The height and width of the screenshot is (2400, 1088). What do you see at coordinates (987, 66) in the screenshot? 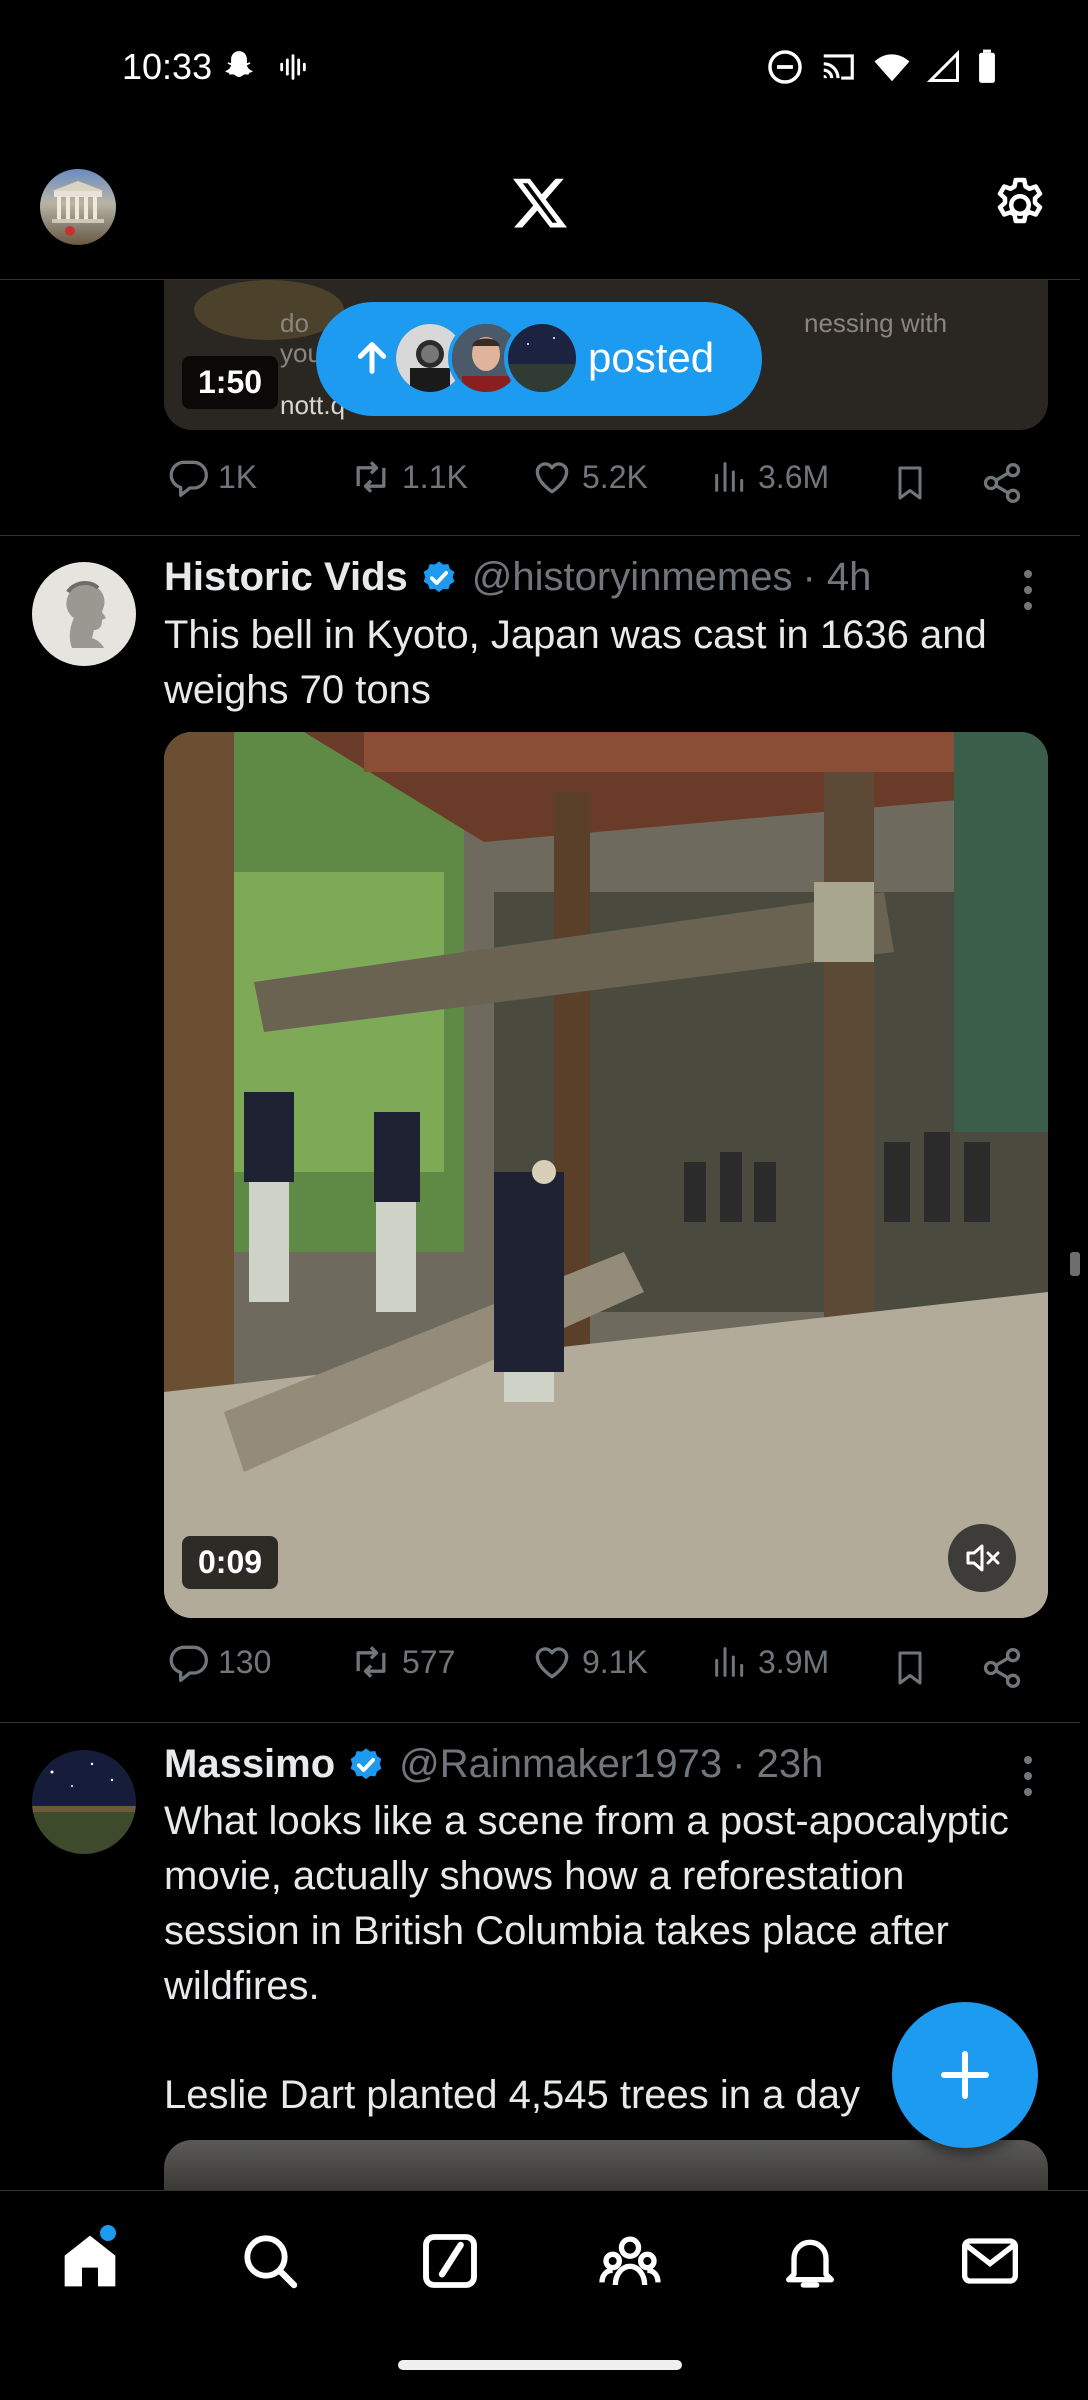
I see `battery-icon` at bounding box center [987, 66].